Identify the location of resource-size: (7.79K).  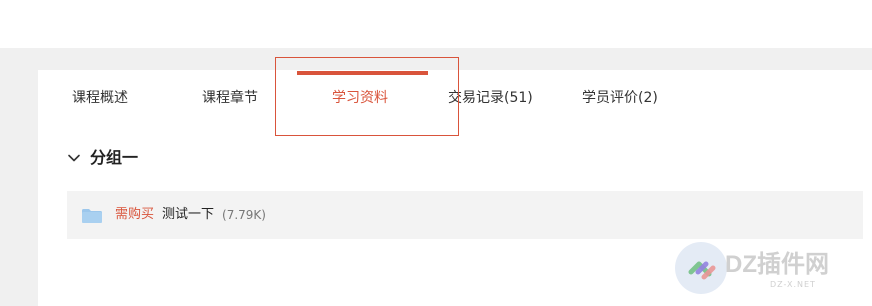
(244, 215).